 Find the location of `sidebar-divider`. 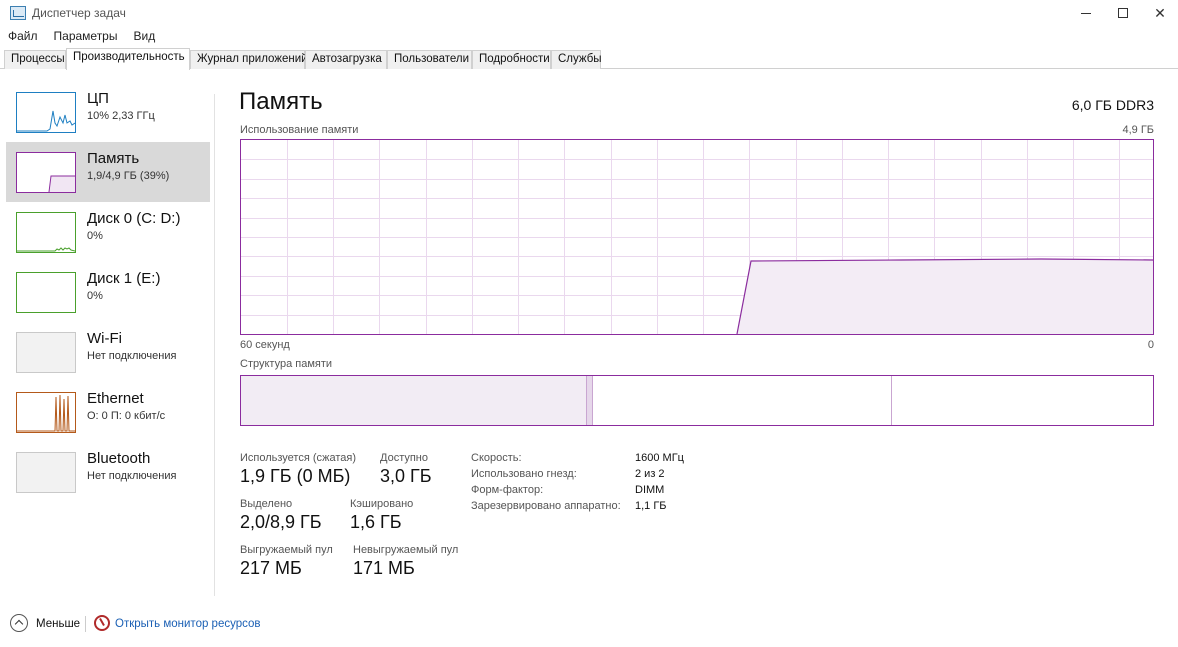

sidebar-divider is located at coordinates (214, 345).